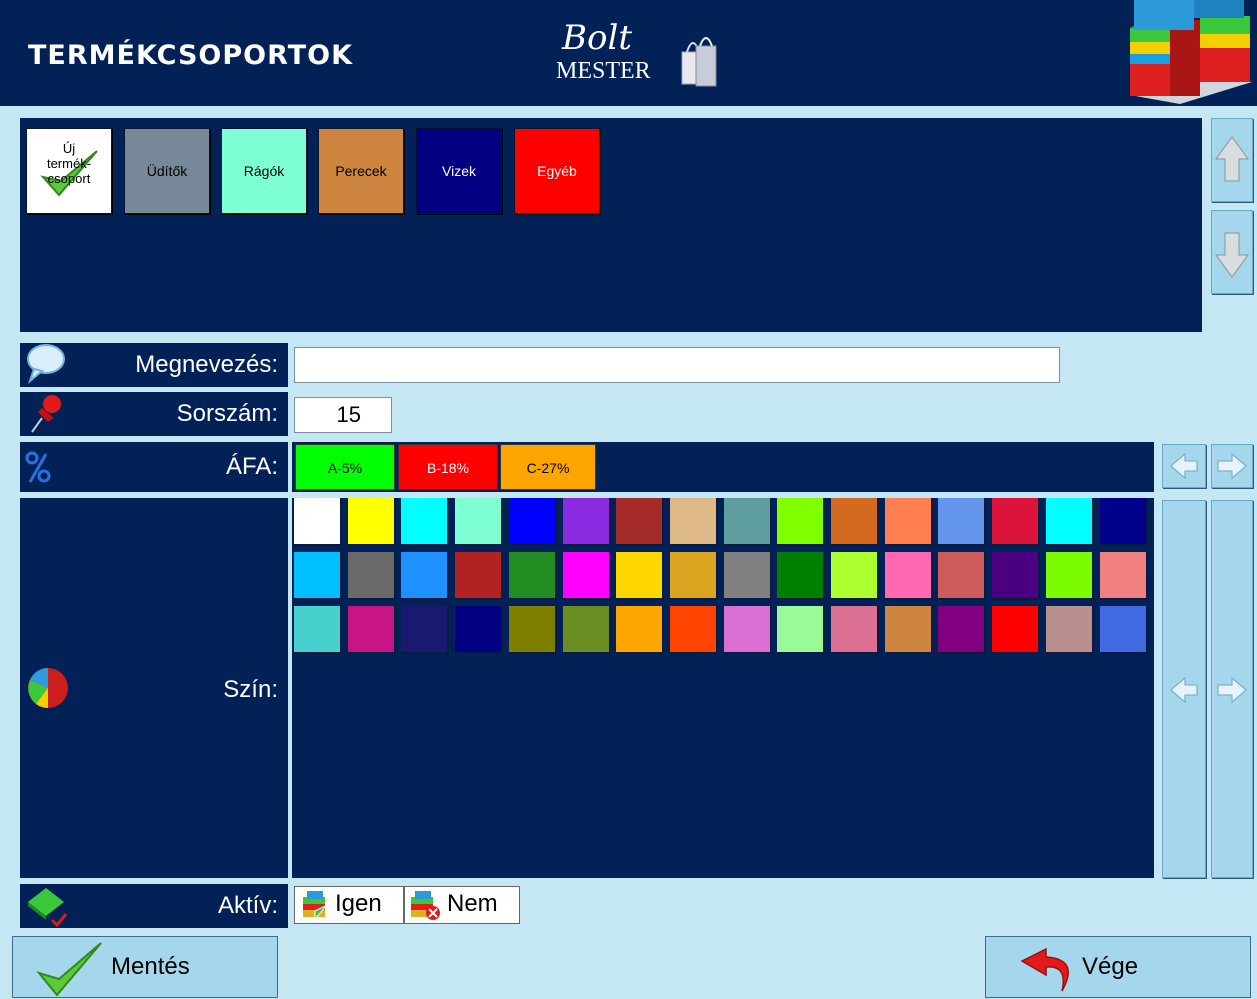 The width and height of the screenshot is (1257, 999). I want to click on color-next-button, so click(1232, 689).